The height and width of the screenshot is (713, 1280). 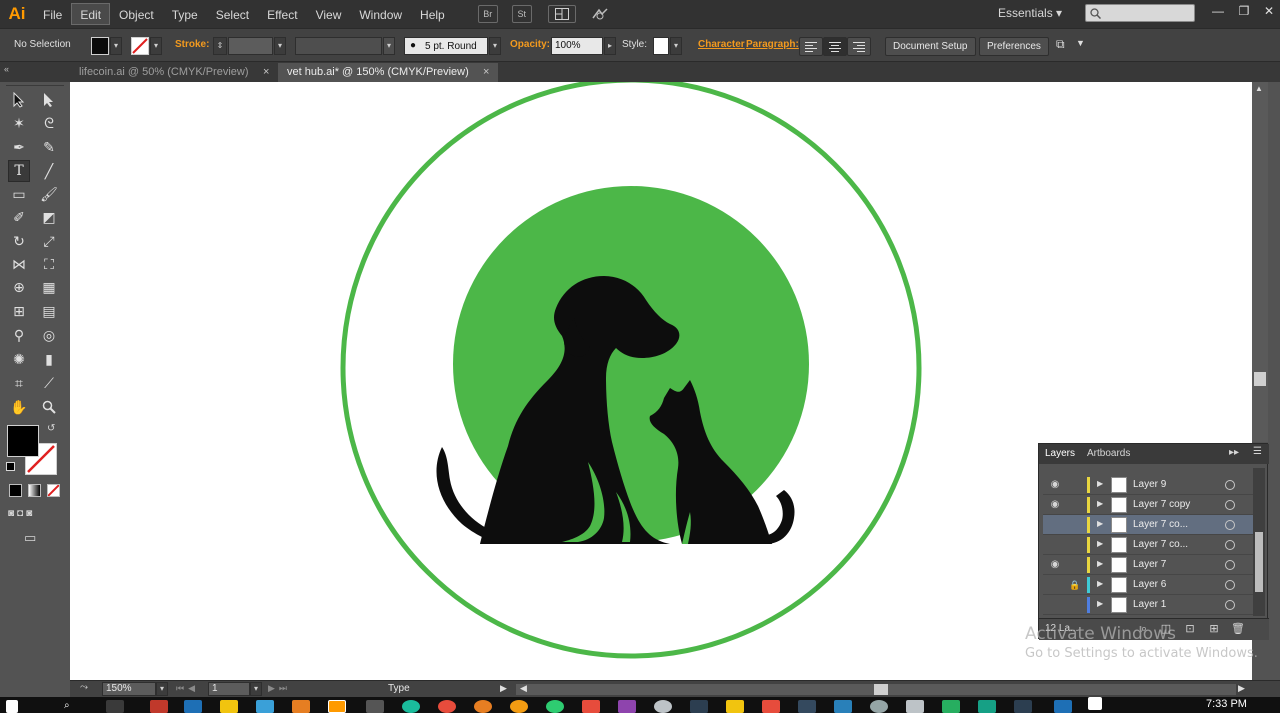 What do you see at coordinates (1095, 703) in the screenshot?
I see `show-hidden-icons-icon` at bounding box center [1095, 703].